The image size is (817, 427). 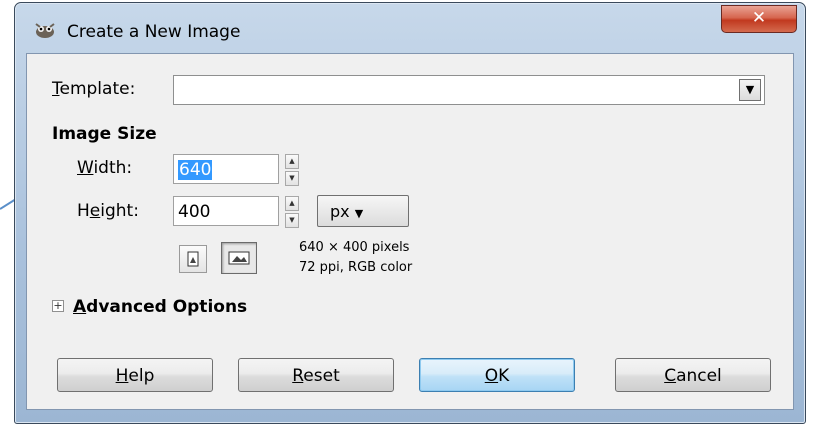 I want to click on height-spinner: ▲ ▼, so click(x=292, y=212).